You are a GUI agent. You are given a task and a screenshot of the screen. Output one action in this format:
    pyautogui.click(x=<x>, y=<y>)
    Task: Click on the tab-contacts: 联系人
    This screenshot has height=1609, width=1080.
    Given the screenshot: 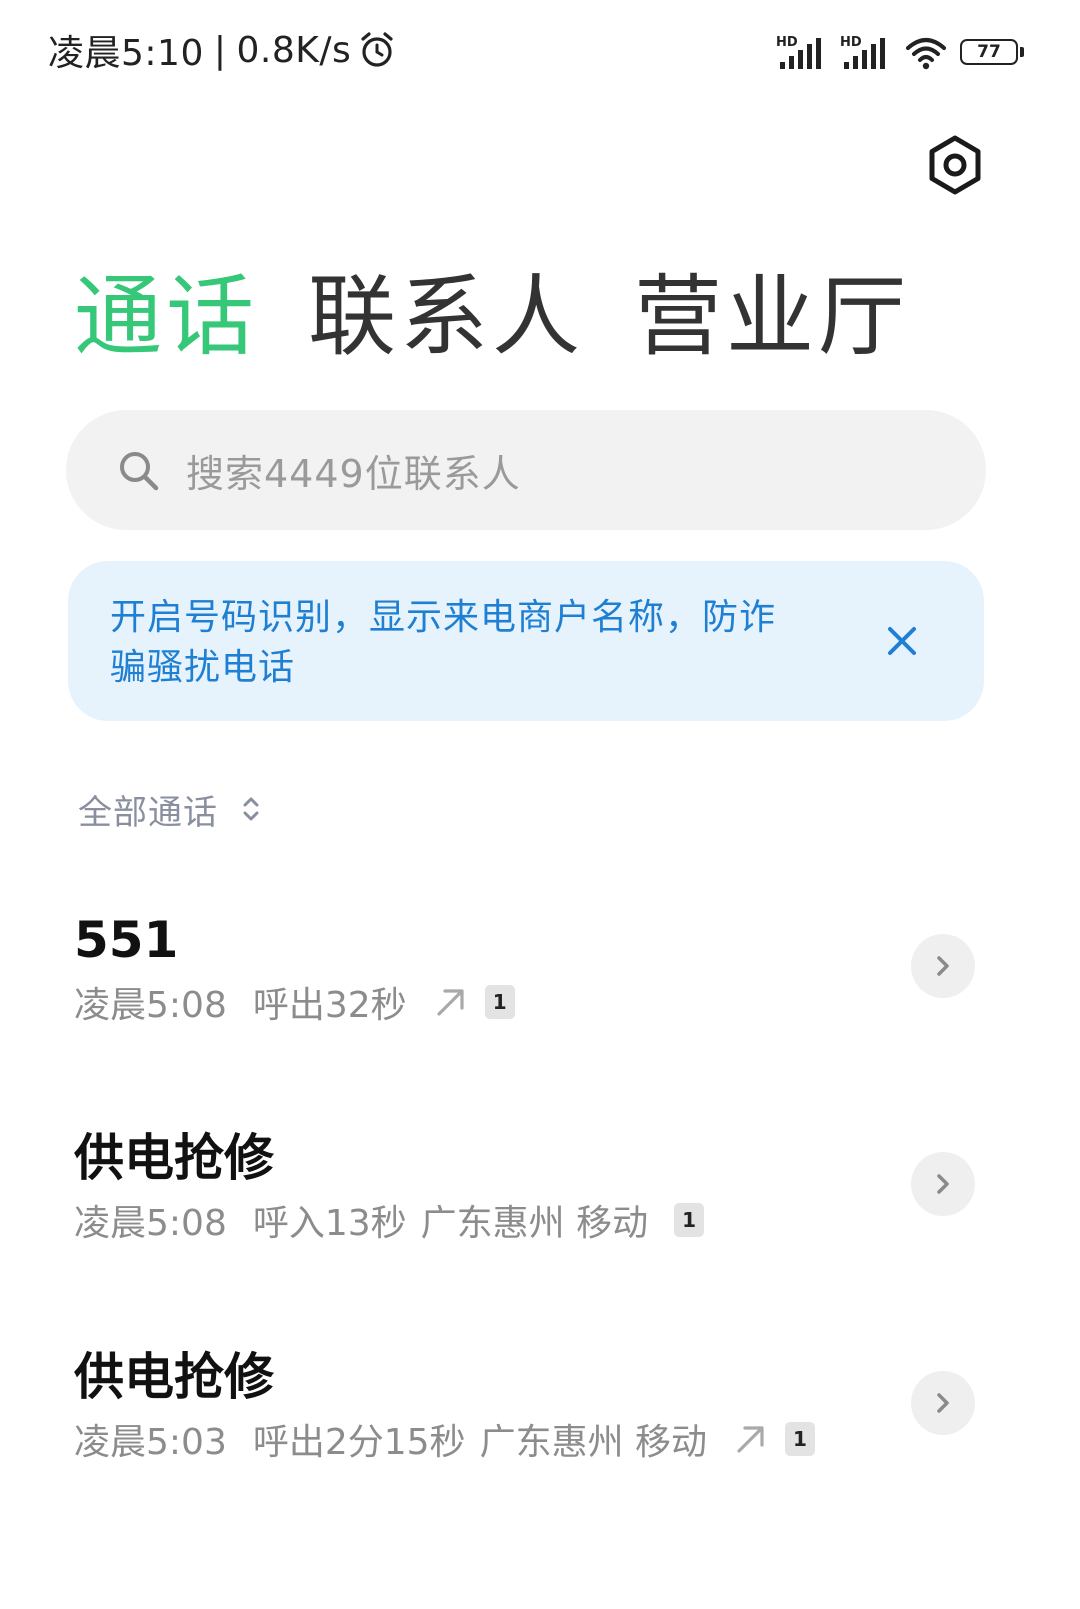 What is the action you would take?
    pyautogui.click(x=446, y=317)
    